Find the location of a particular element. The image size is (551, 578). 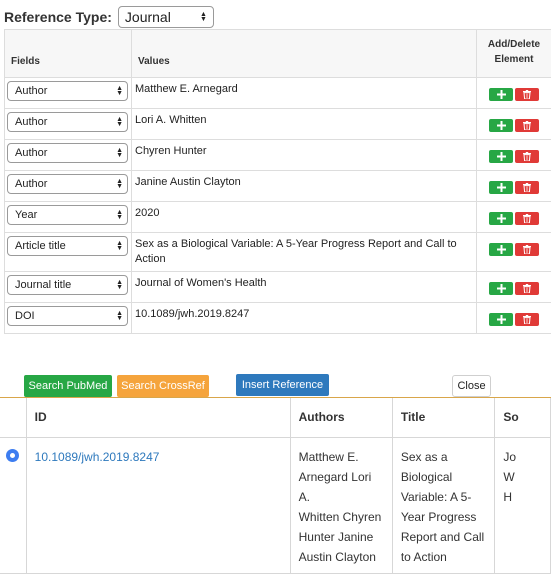

search-crossref-button: Search CrossRef is located at coordinates (163, 386).